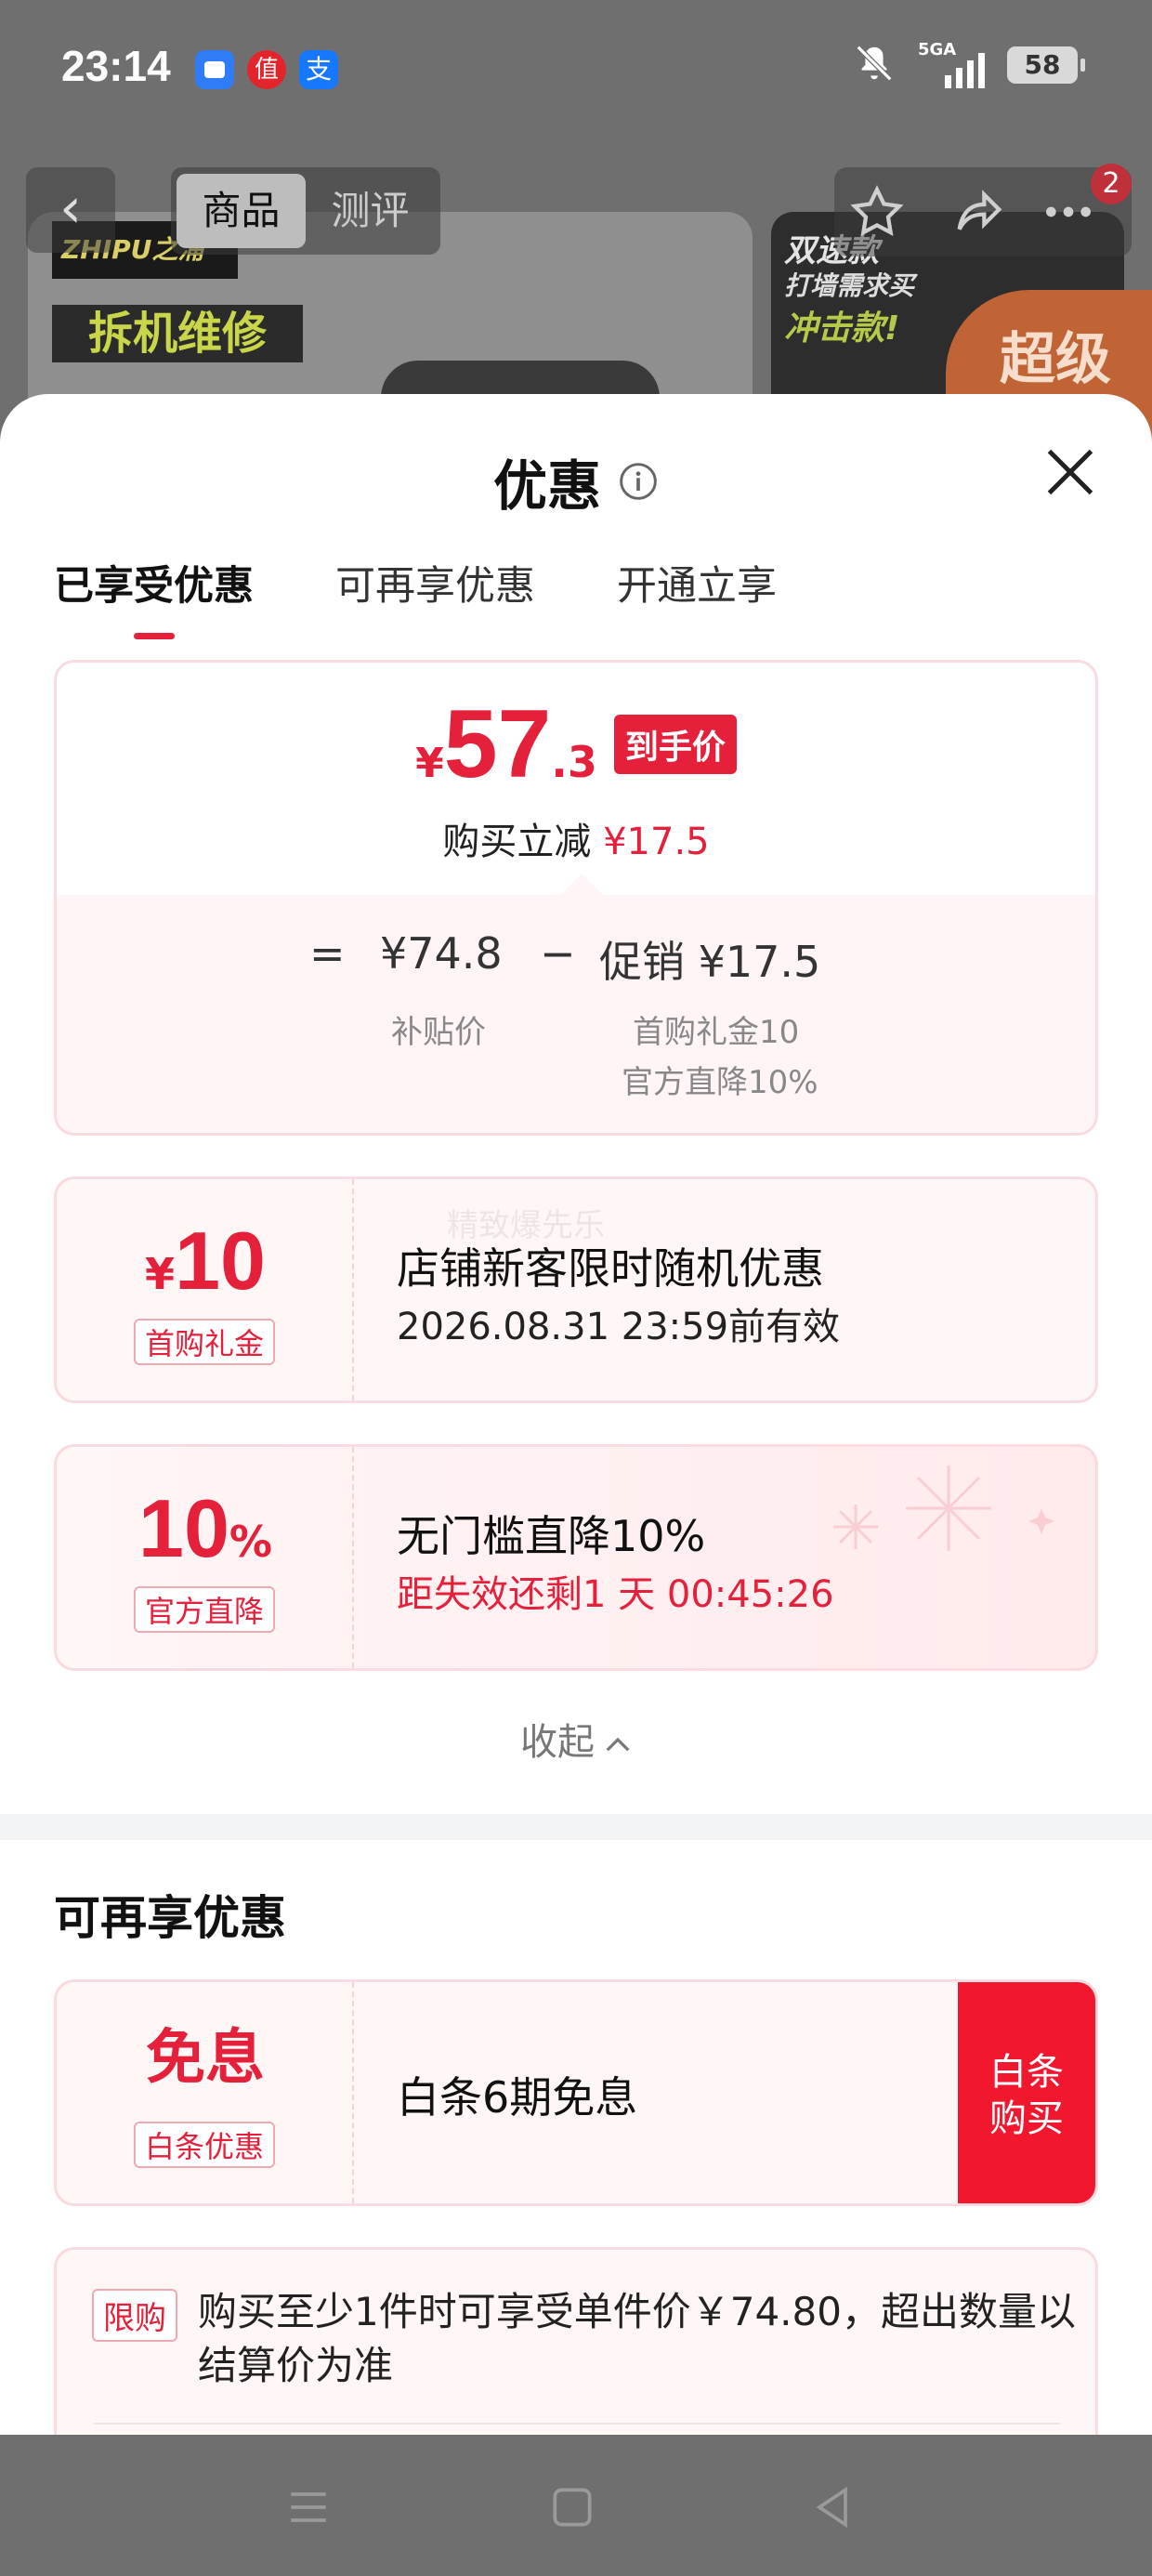 Image resolution: width=1152 pixels, height=2576 pixels. I want to click on currency-symbol: ¥, so click(429, 763).